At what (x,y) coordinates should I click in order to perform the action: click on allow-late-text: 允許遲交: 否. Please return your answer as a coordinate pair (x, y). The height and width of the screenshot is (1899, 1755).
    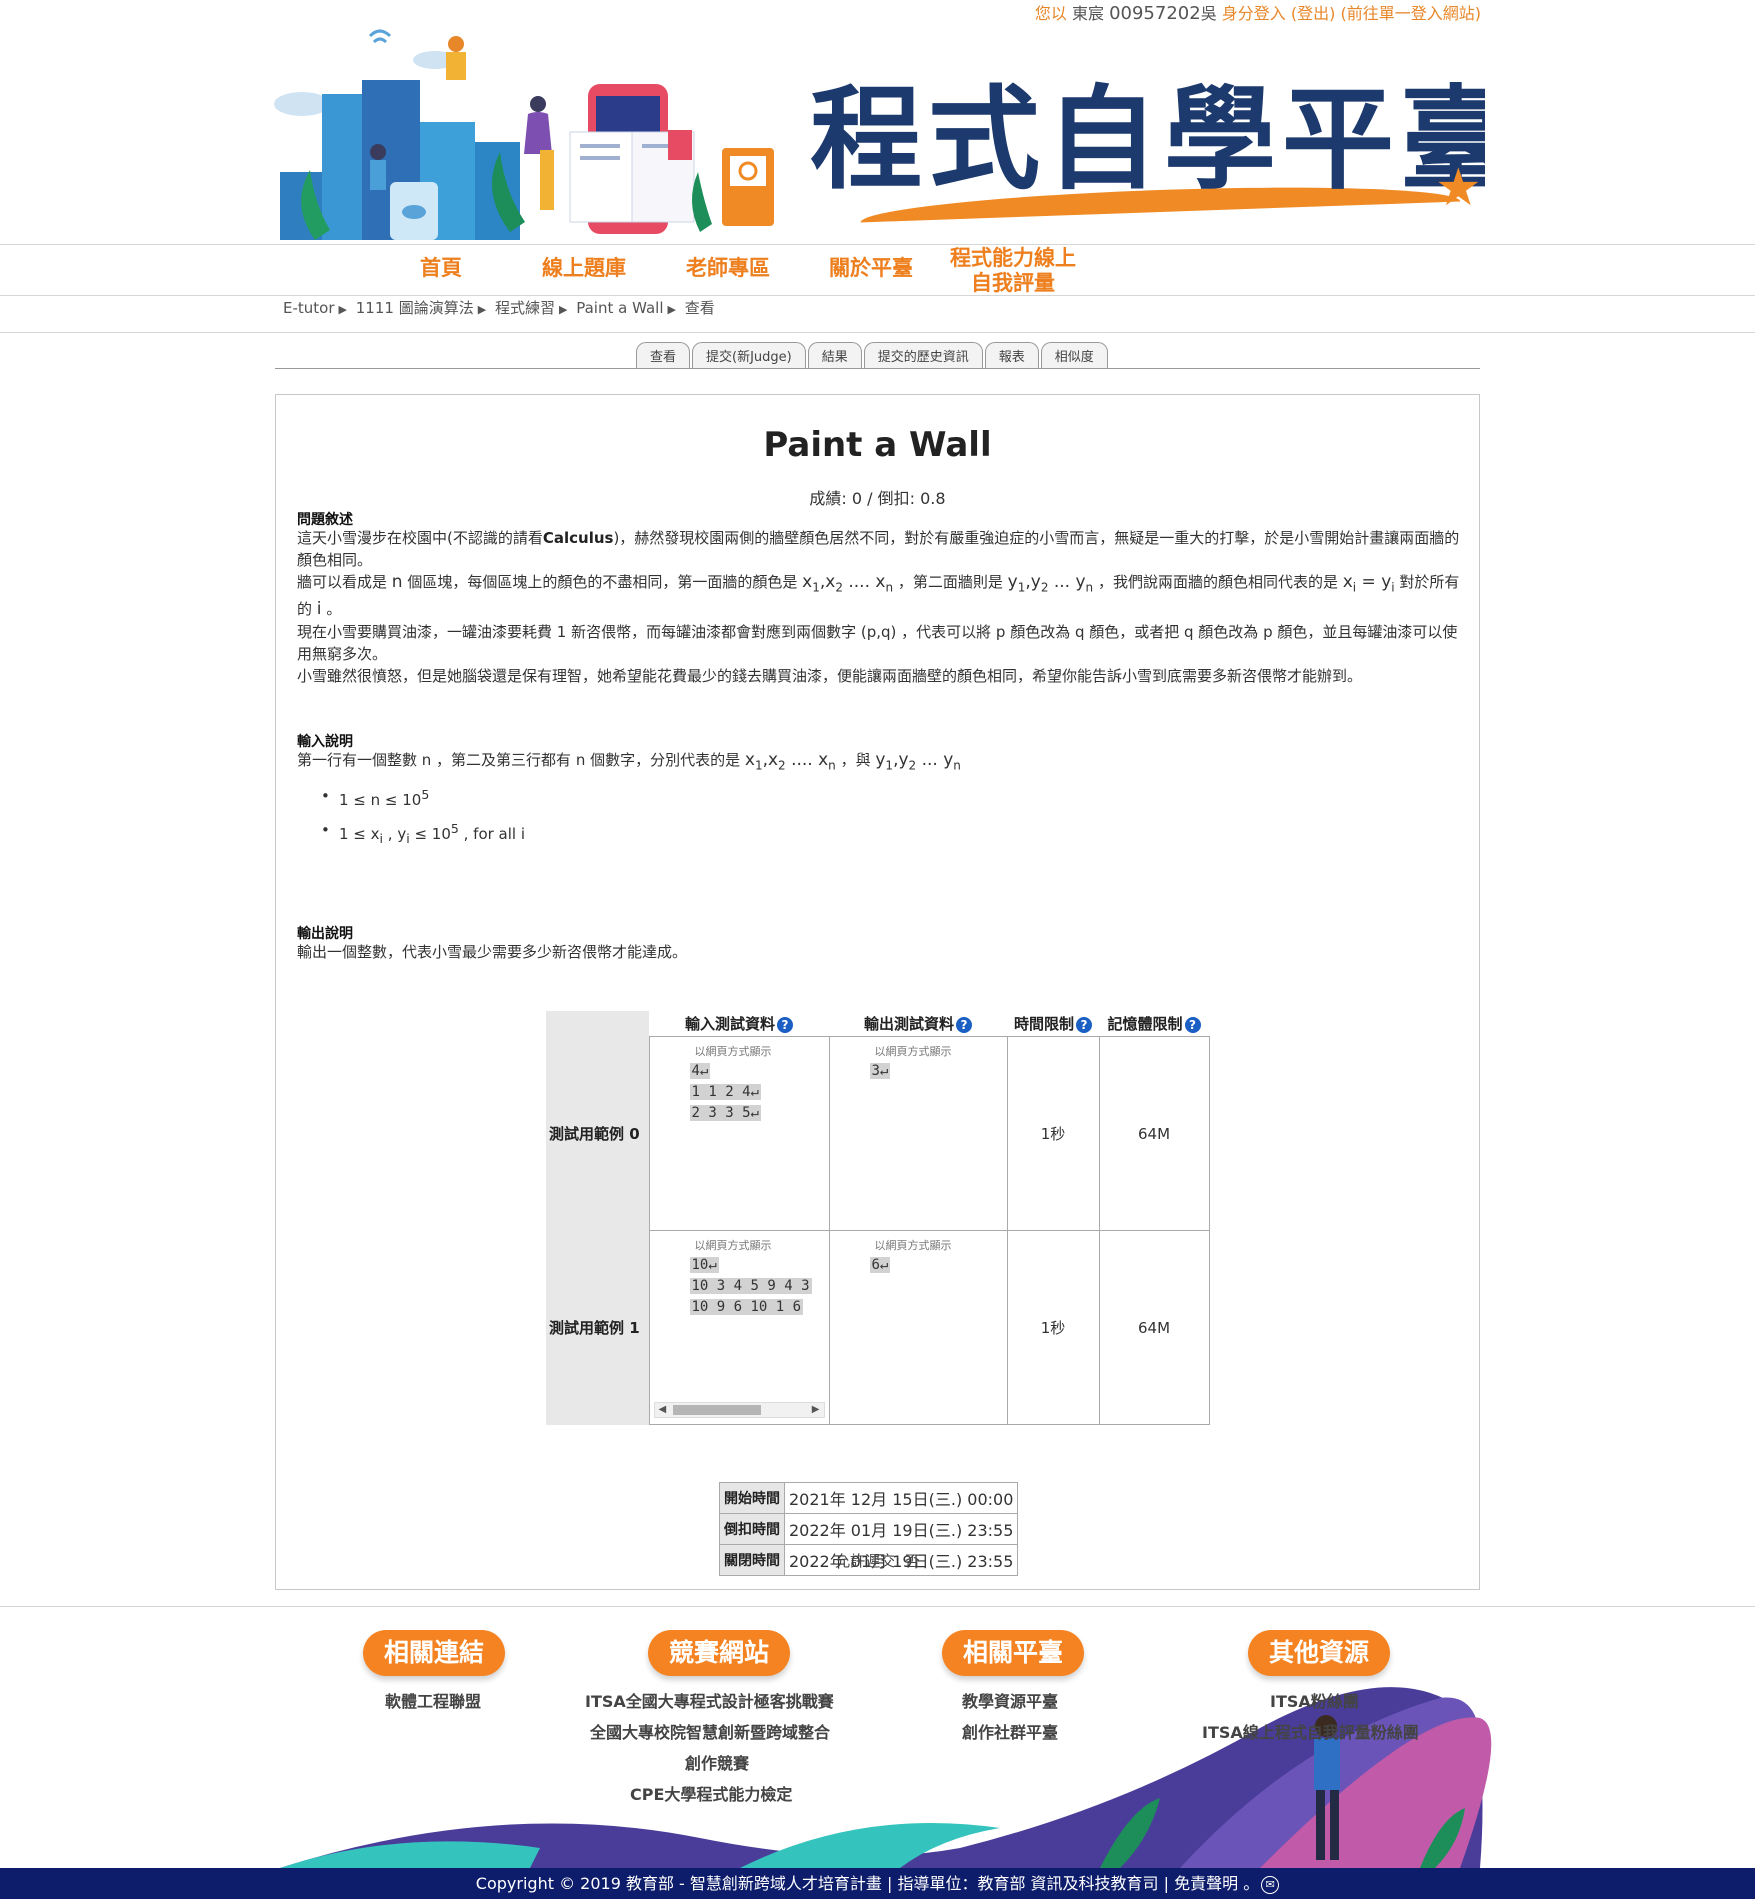
    Looking at the image, I should click on (877, 1561).